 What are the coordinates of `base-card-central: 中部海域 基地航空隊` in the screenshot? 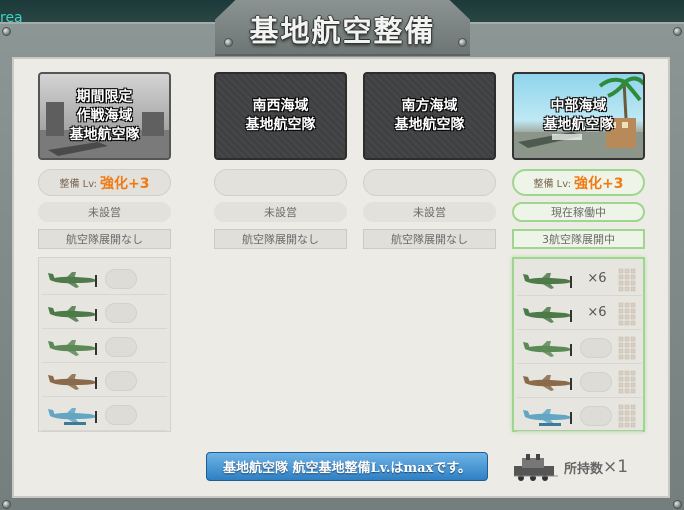 It's located at (578, 116).